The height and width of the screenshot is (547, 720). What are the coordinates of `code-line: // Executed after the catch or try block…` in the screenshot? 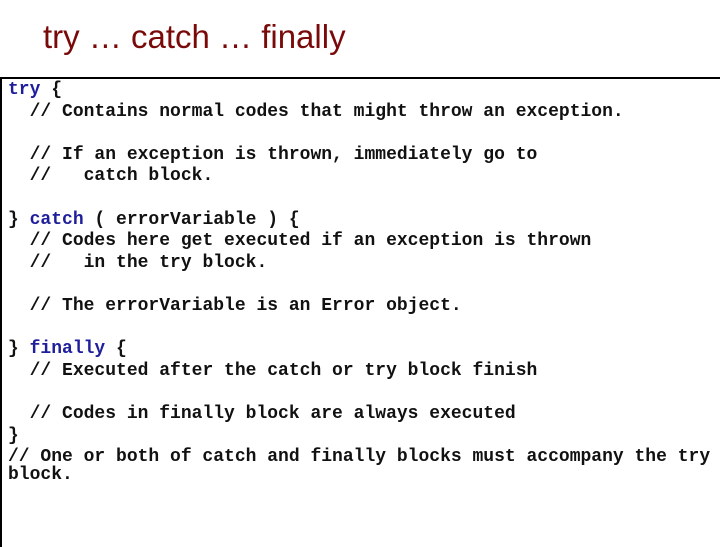 It's located at (359, 372).